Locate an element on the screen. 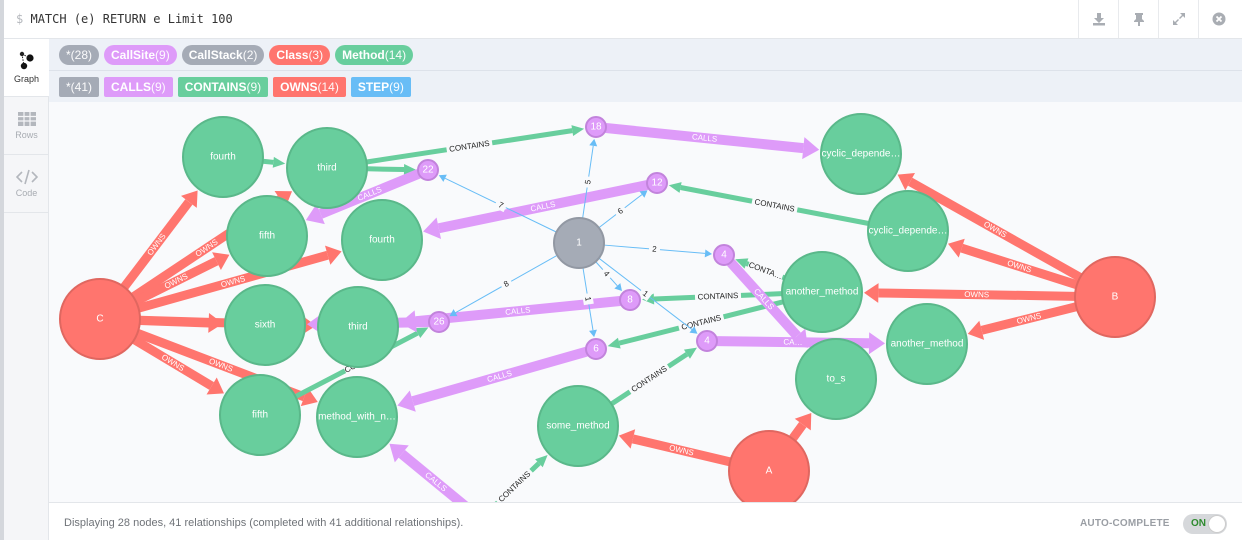 Image resolution: width=1242 pixels, height=540 pixels. pill-name: CallStack is located at coordinates (215, 54).